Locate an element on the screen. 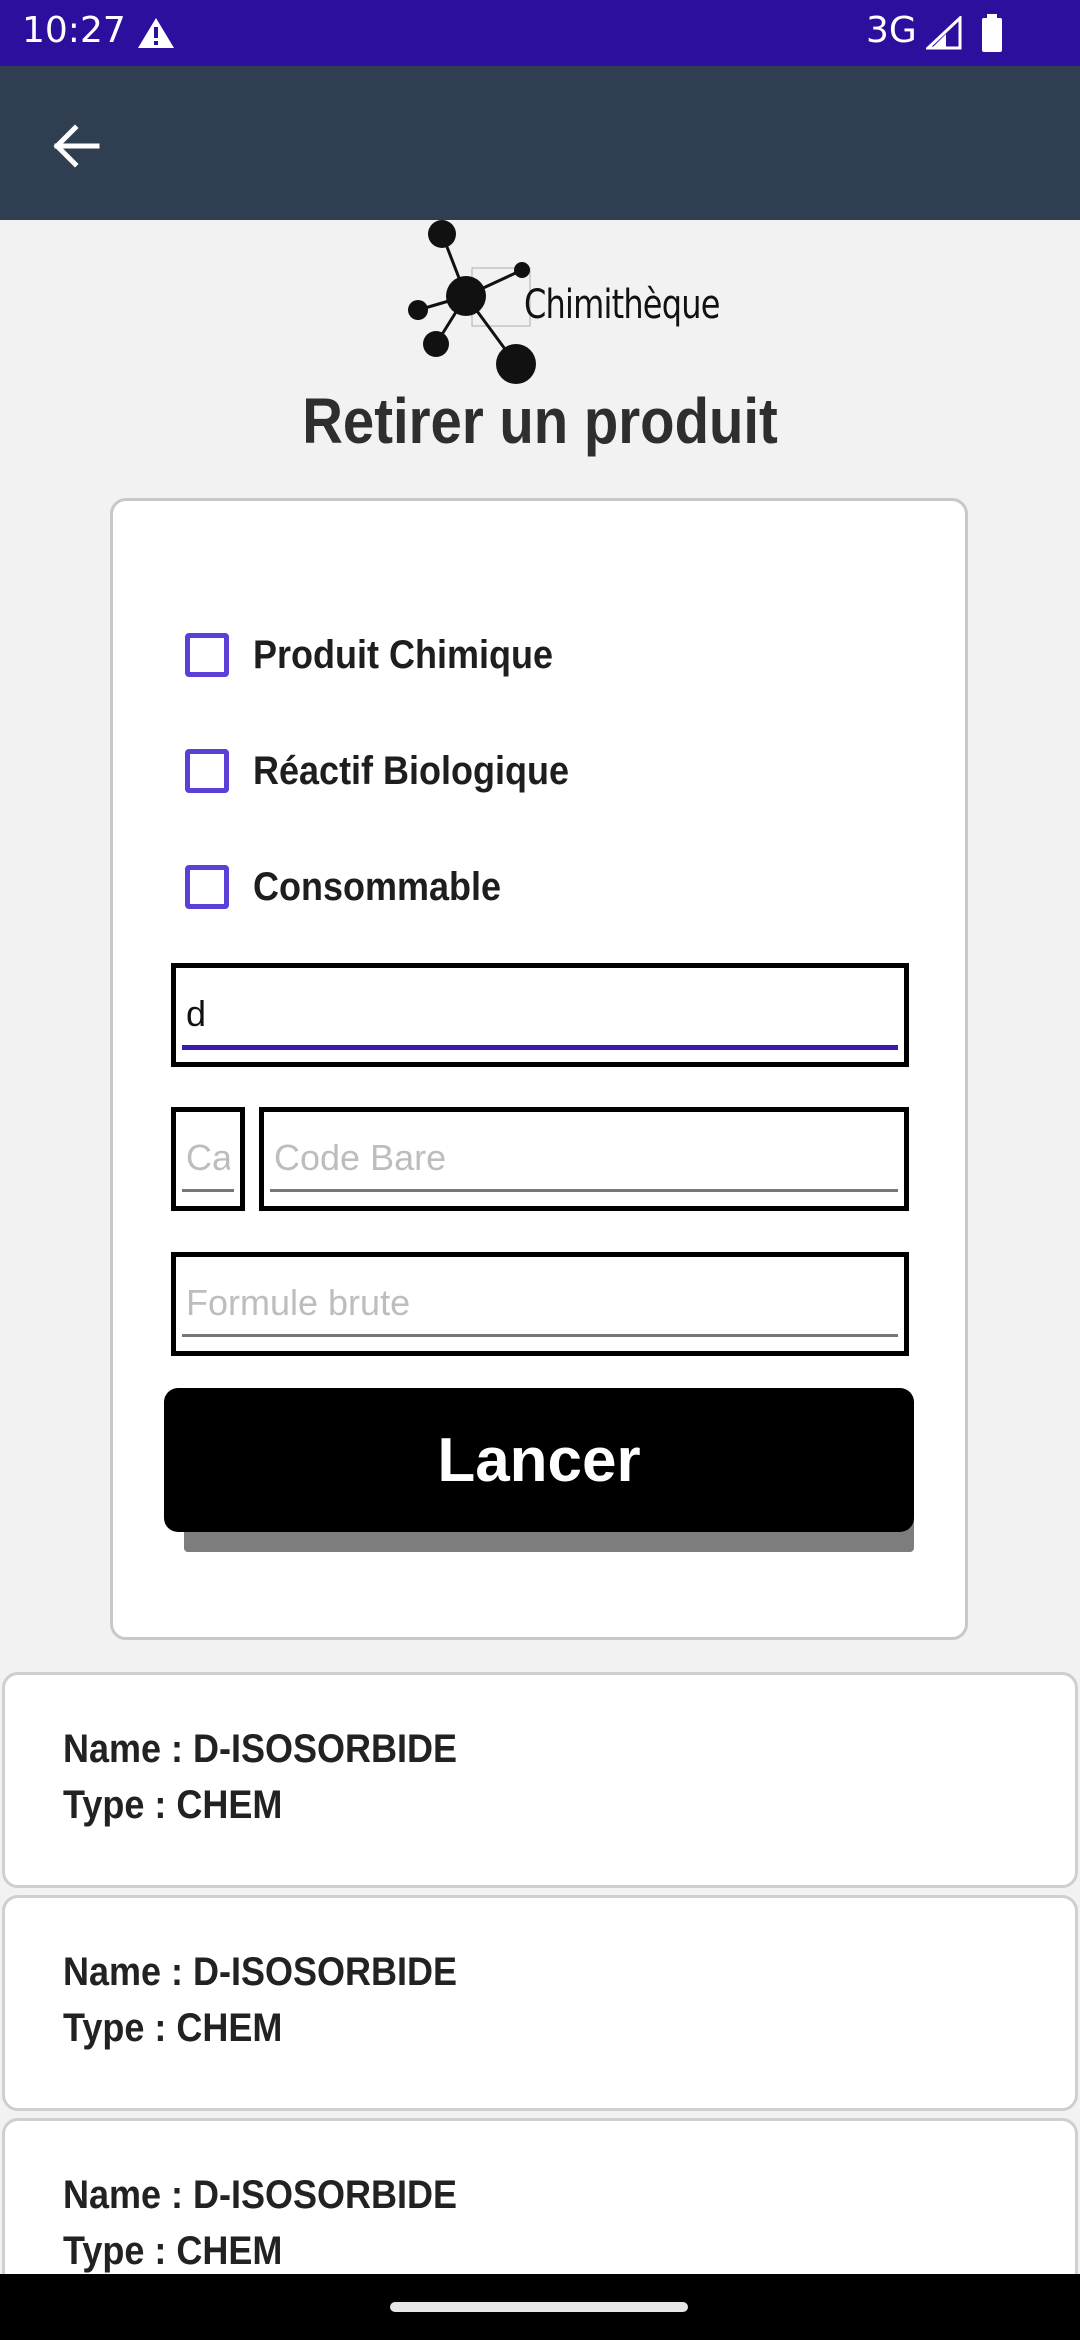 This screenshot has height=2340, width=1080. formula-input is located at coordinates (540, 1303).